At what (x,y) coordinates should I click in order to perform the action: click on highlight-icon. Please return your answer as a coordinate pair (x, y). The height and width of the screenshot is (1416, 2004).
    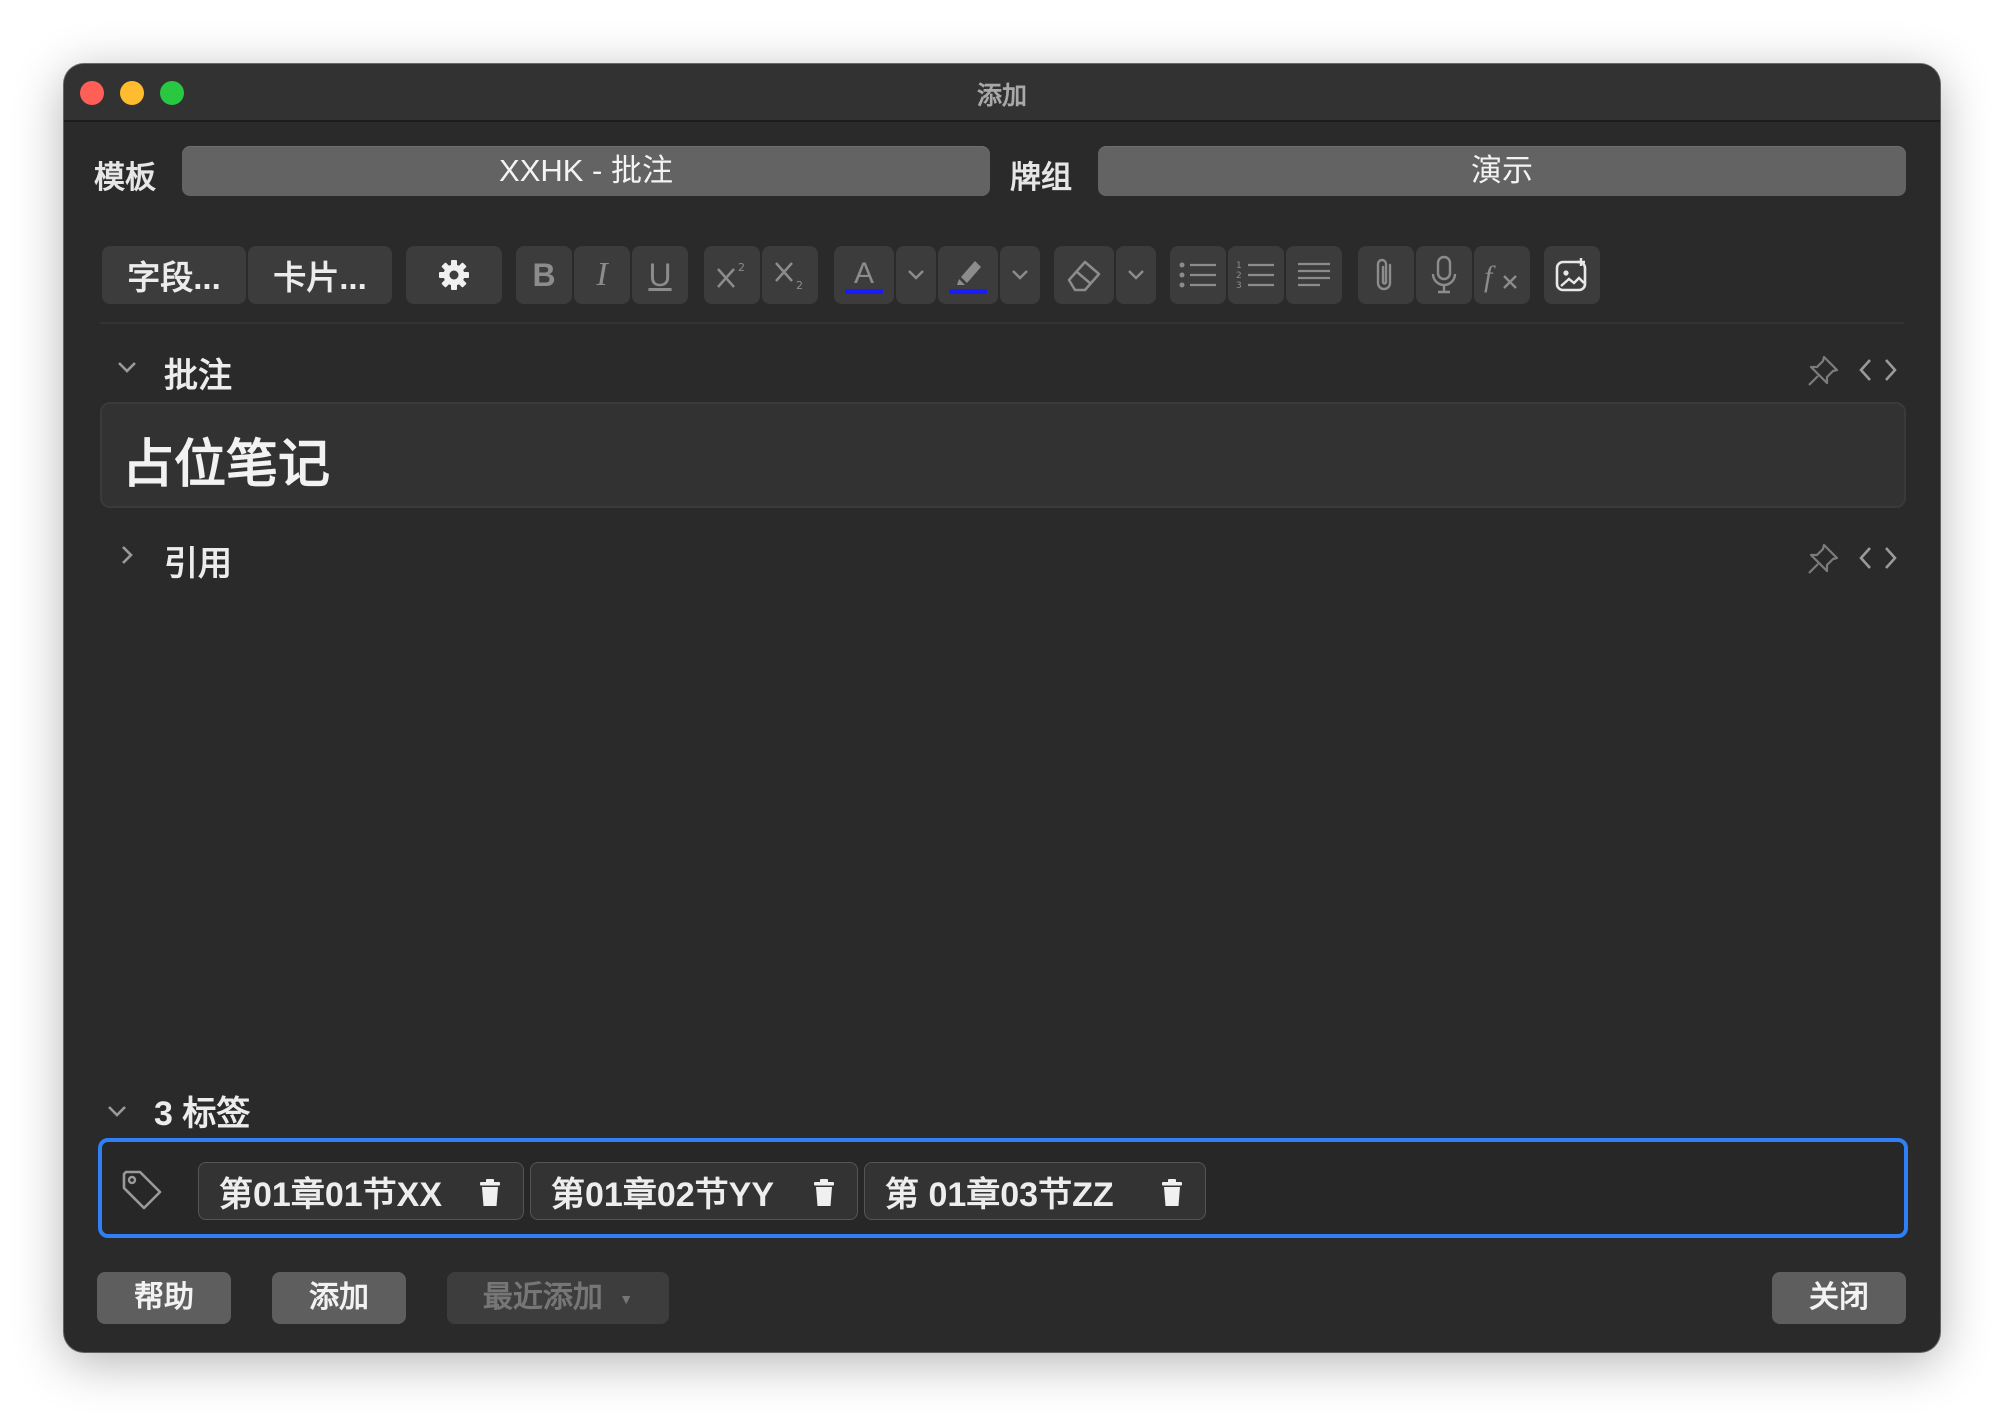
    Looking at the image, I should click on (968, 275).